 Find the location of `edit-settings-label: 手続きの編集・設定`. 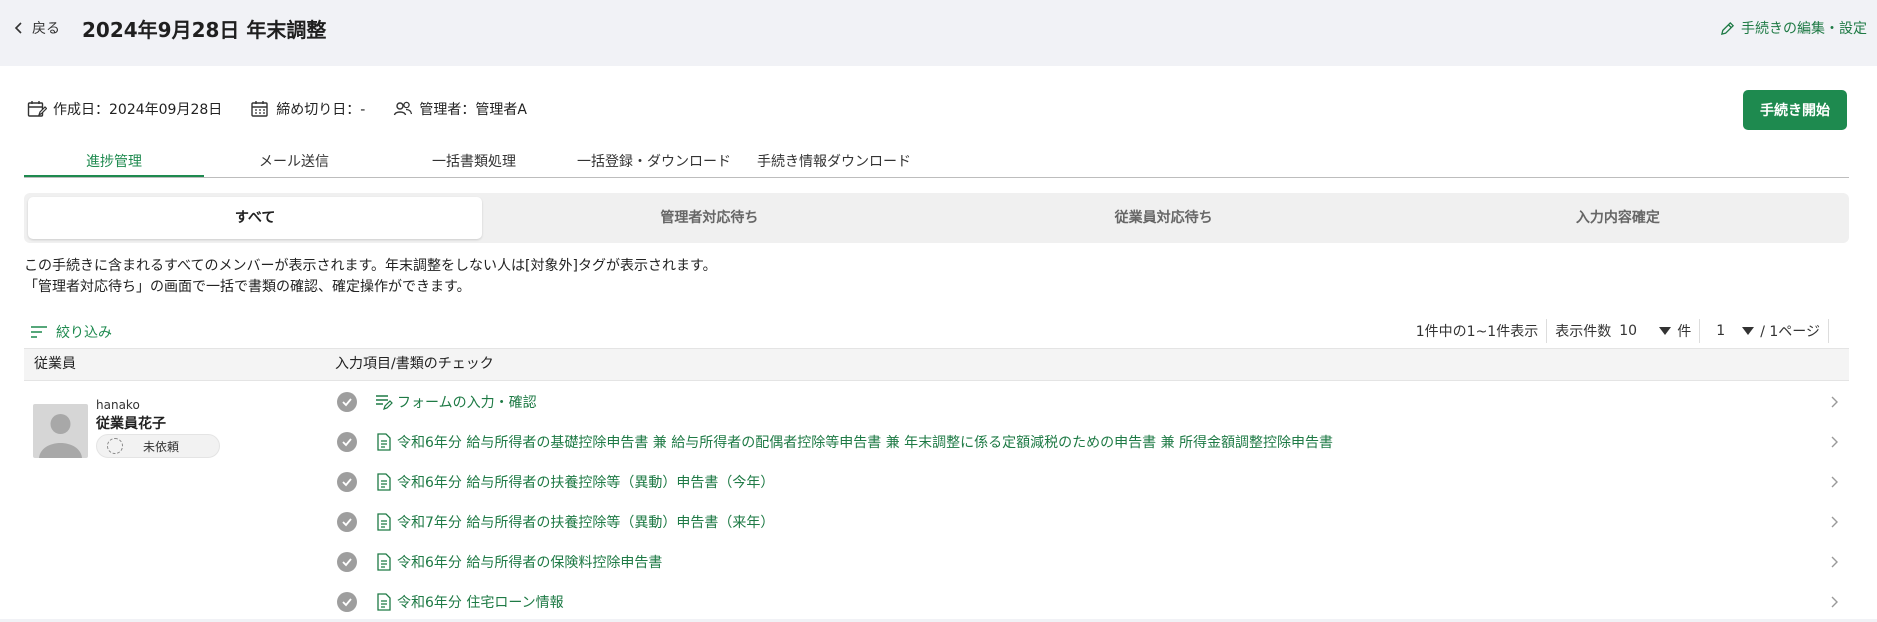

edit-settings-label: 手続きの編集・設定 is located at coordinates (1804, 29).